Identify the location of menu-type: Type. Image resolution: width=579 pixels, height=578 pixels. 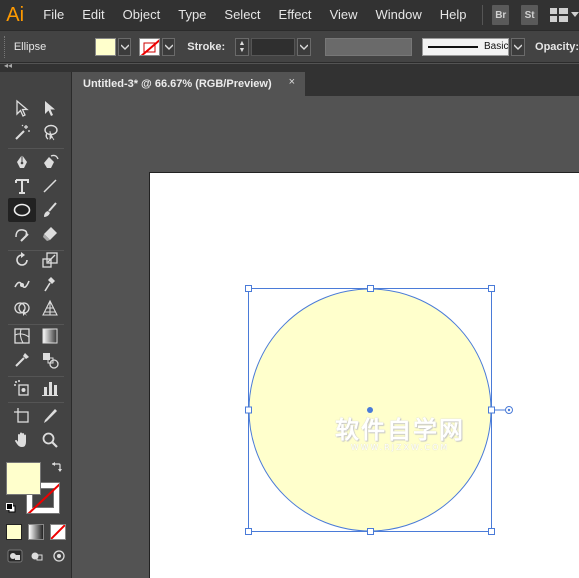
(192, 15).